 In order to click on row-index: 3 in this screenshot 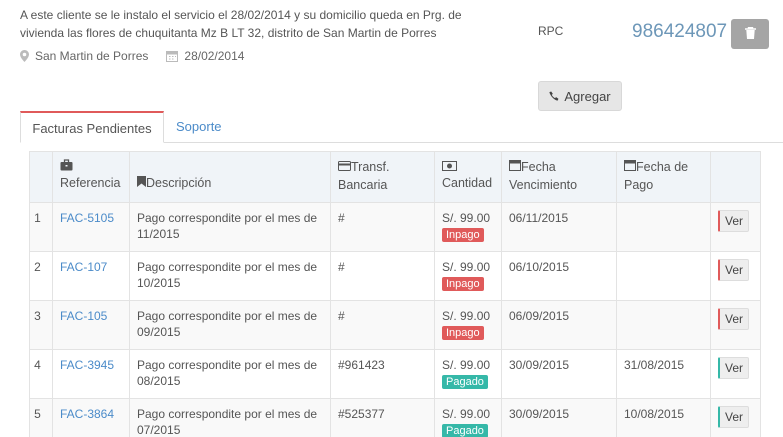, I will do `click(41, 325)`.